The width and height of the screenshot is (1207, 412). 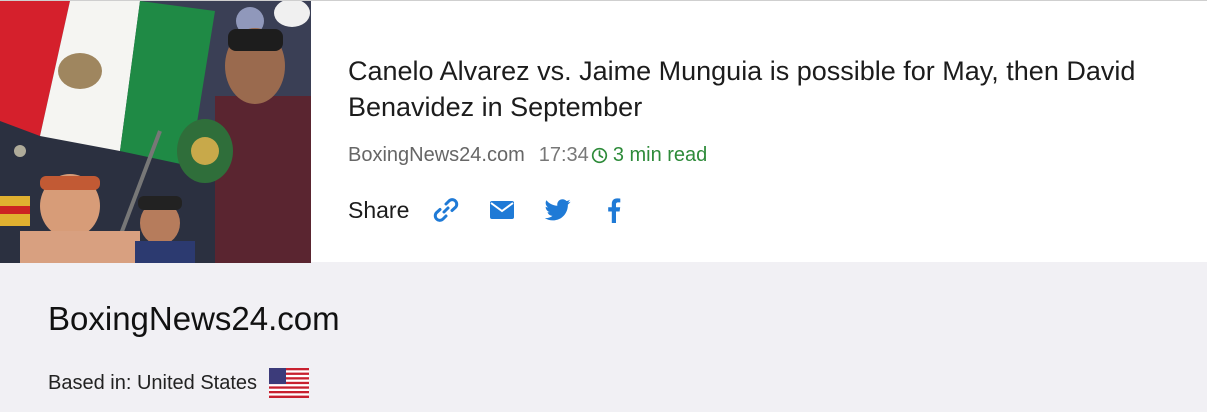 What do you see at coordinates (153, 382) in the screenshot?
I see `based-in-label: Based in: United States` at bounding box center [153, 382].